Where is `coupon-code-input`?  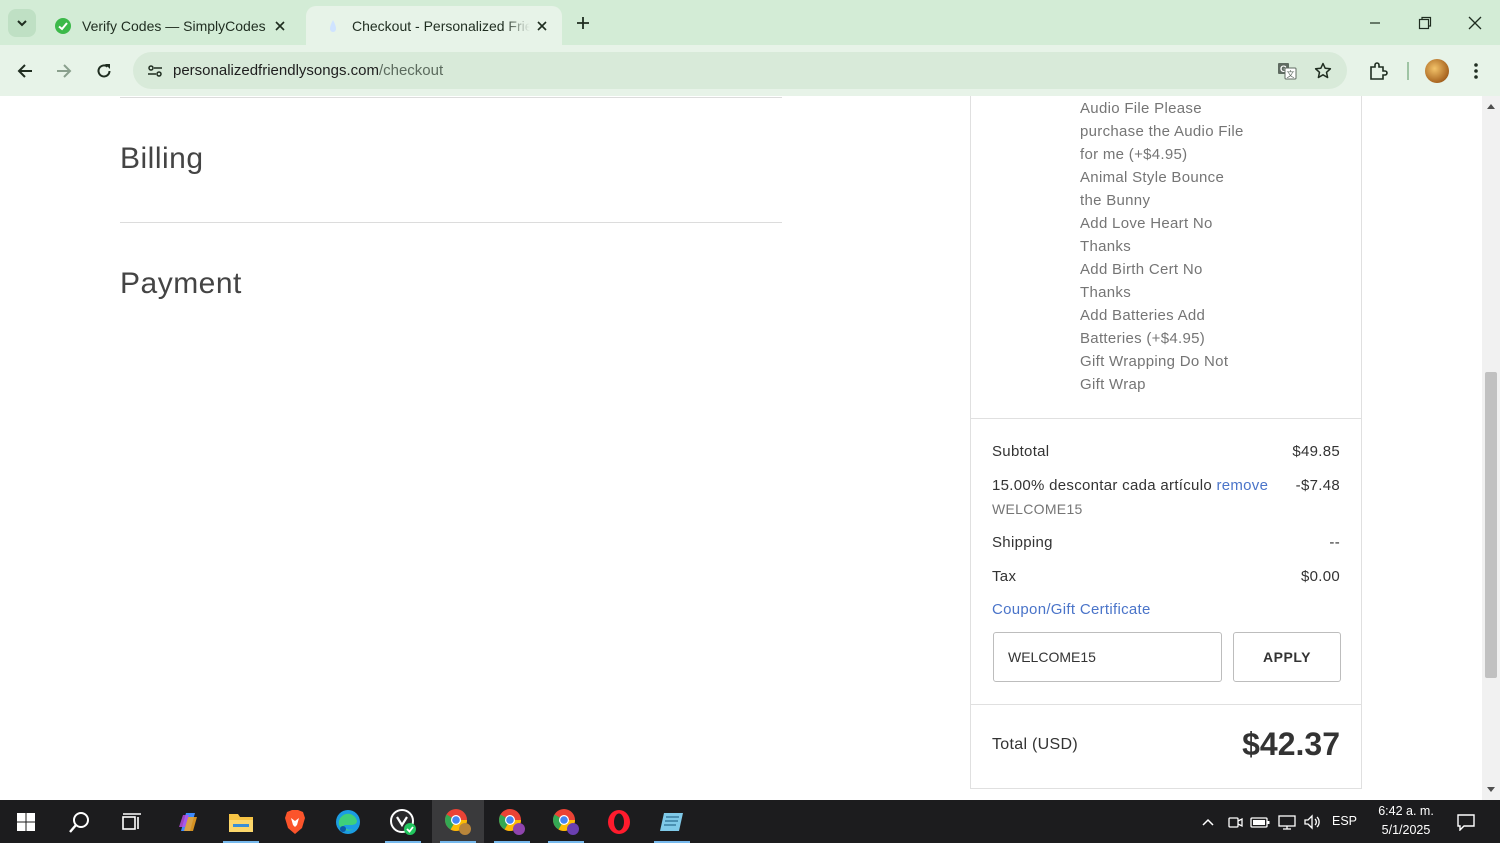 coupon-code-input is located at coordinates (1107, 657).